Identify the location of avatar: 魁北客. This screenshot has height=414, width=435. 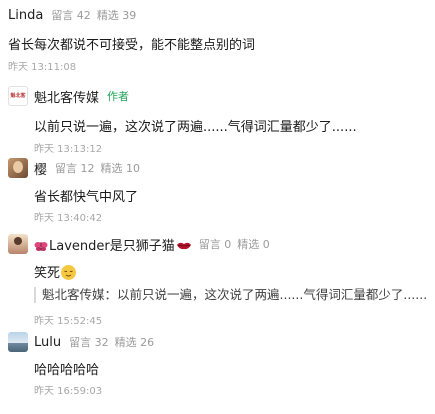
(18, 96).